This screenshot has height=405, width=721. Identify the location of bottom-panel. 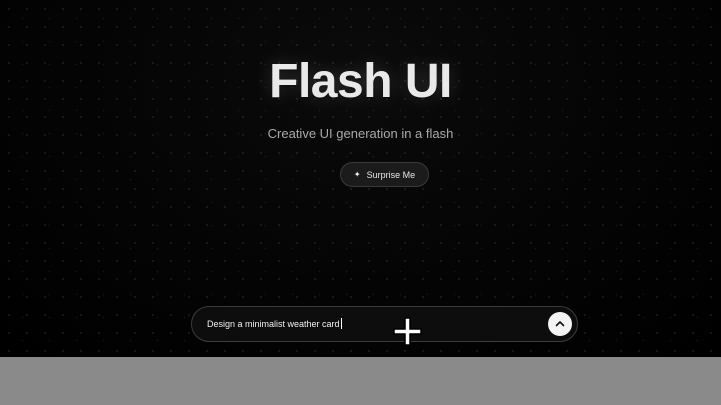
(360, 381).